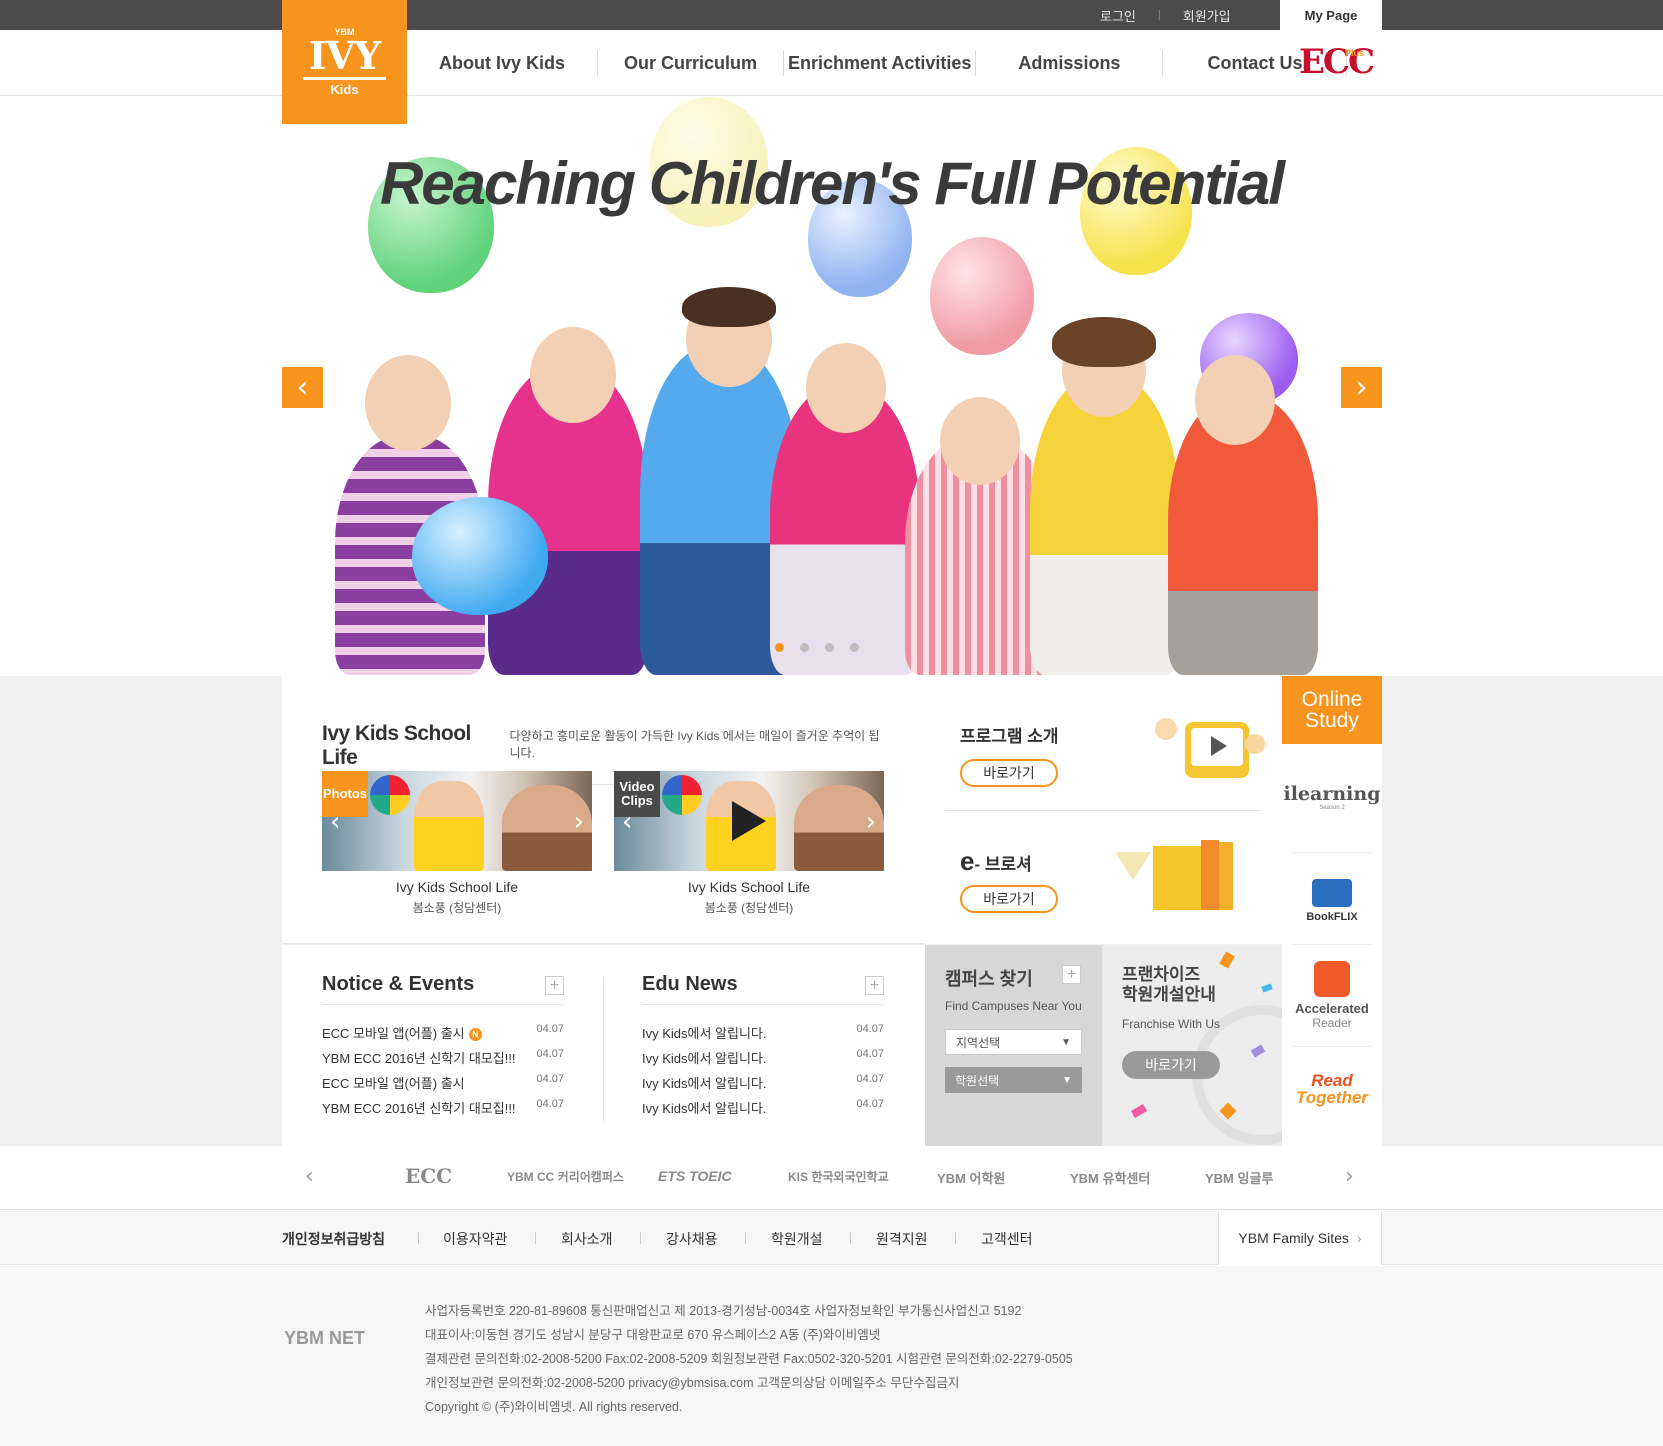 The width and height of the screenshot is (1663, 1446). Describe the element at coordinates (1239, 1177) in the screenshot. I see `partner-logo: YBM 잉글루` at that location.